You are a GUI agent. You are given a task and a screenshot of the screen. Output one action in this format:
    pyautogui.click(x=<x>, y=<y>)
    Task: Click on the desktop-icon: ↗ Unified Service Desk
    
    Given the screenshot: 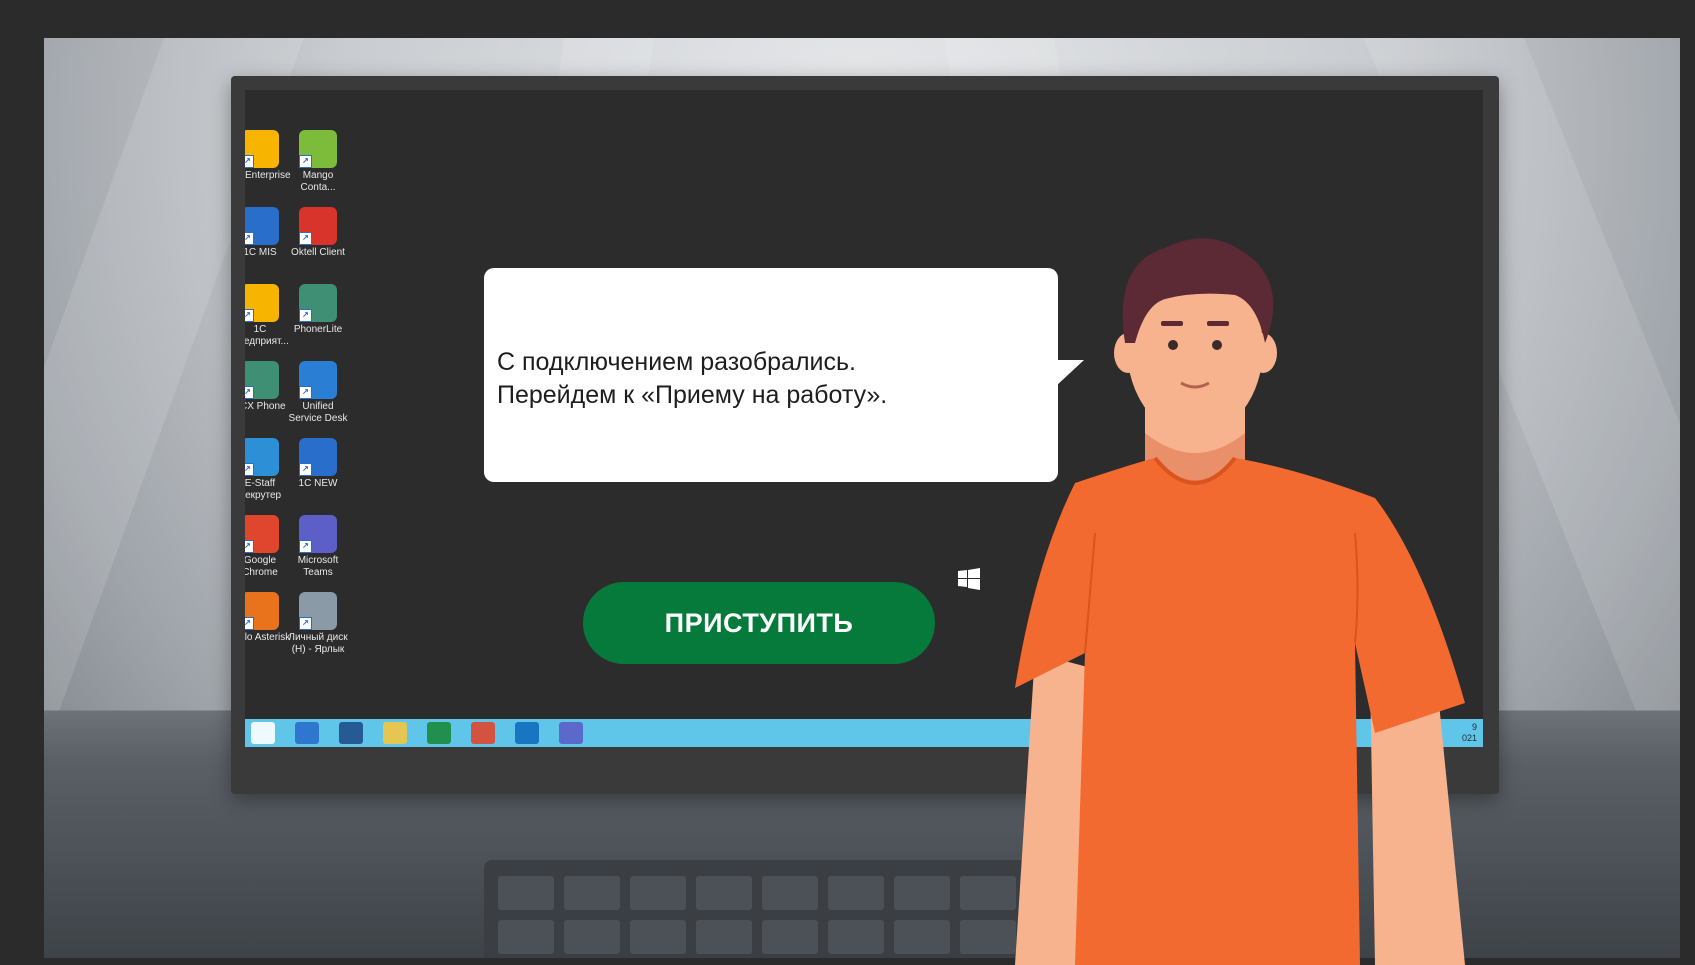 What is the action you would take?
    pyautogui.click(x=318, y=393)
    